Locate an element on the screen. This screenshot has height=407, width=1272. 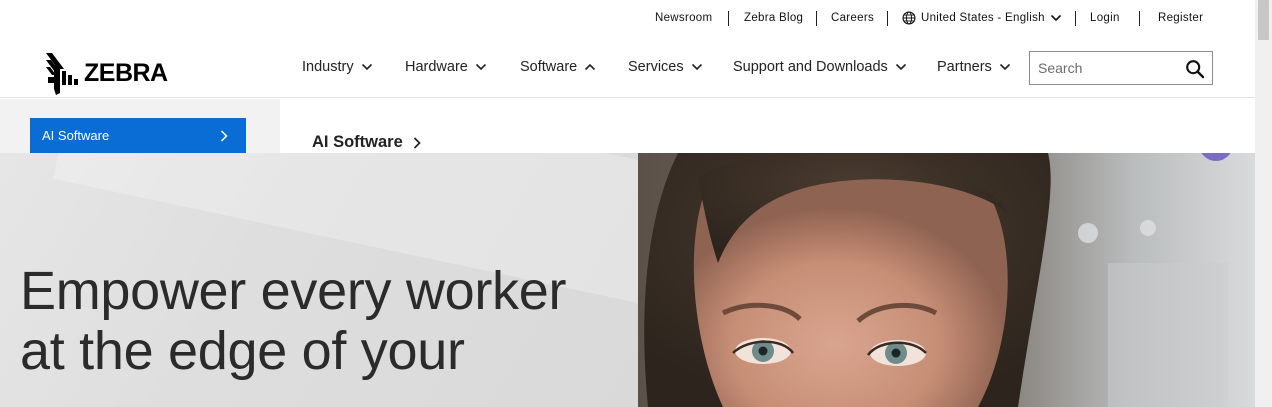
nav-software: Software is located at coordinates (558, 67).